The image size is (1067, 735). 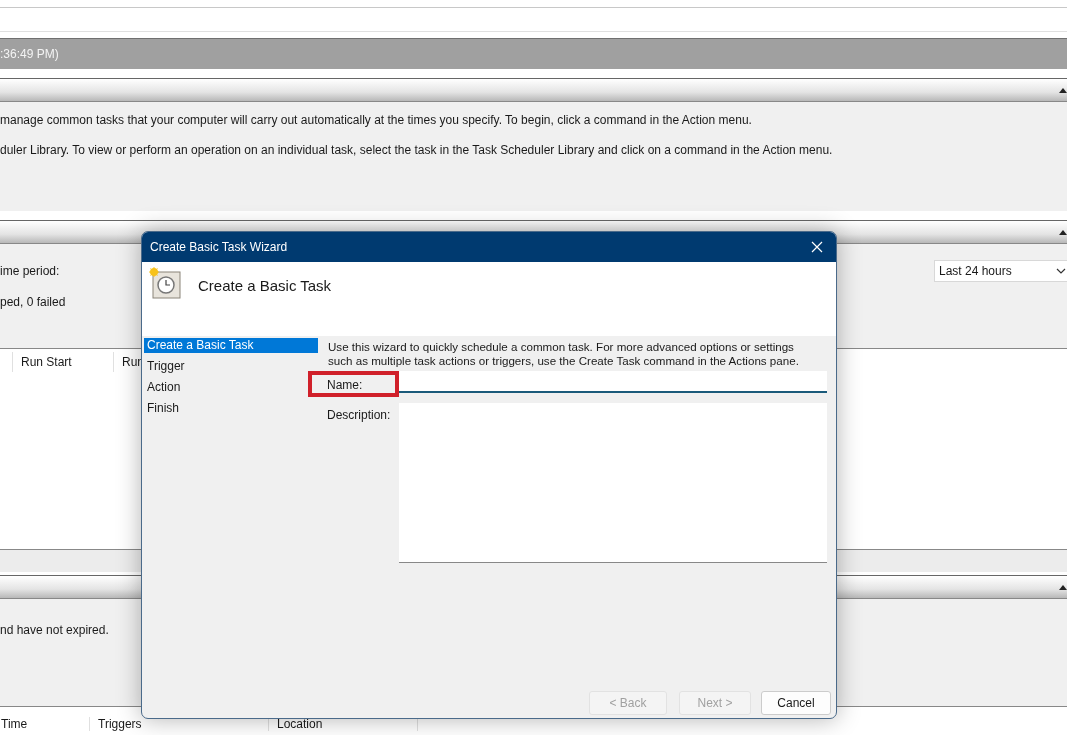 What do you see at coordinates (165, 283) in the screenshot?
I see `clock-task-icon` at bounding box center [165, 283].